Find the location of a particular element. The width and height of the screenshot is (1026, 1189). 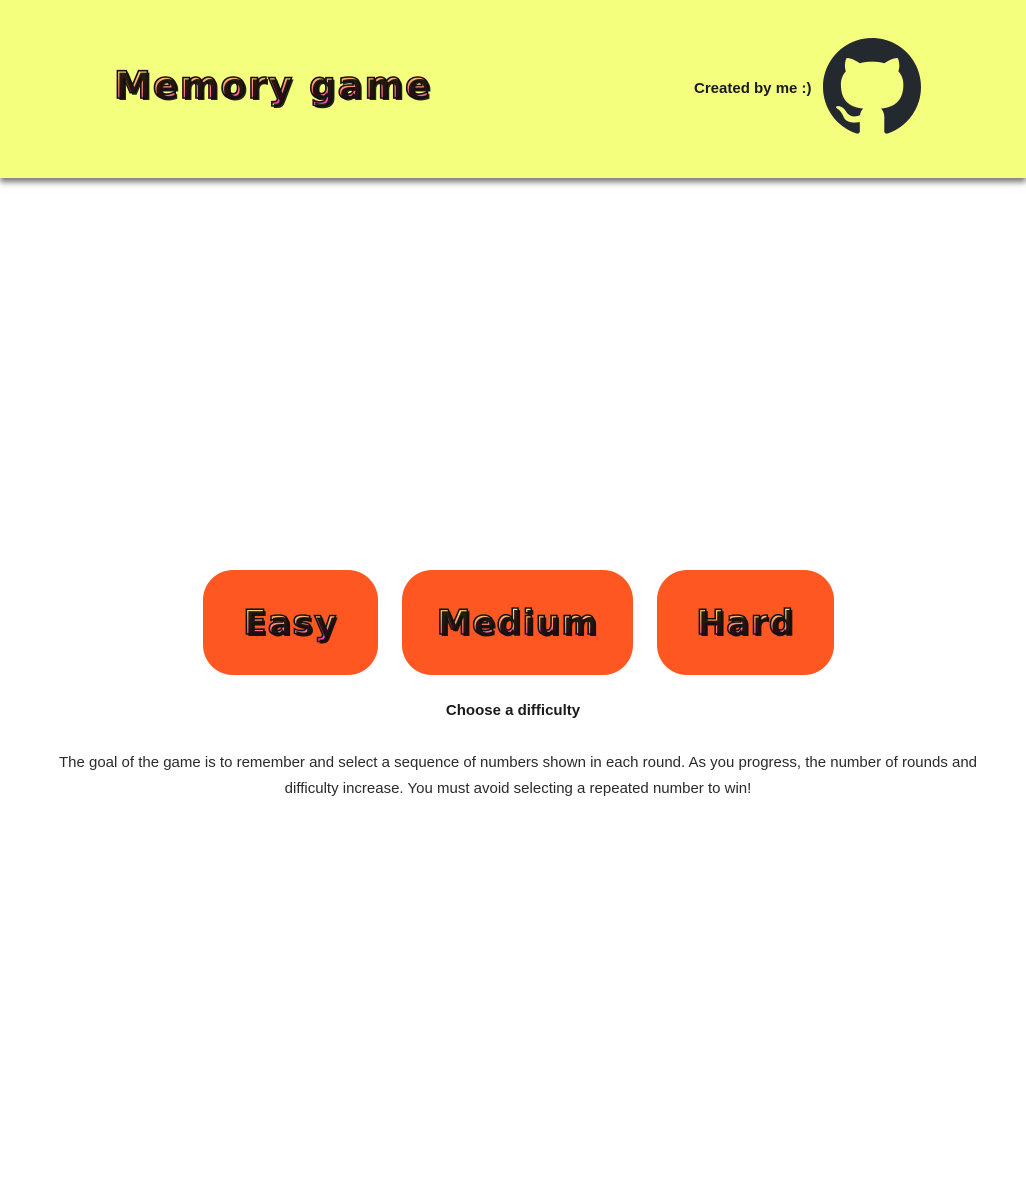

medium-button-label: Medium is located at coordinates (517, 622).